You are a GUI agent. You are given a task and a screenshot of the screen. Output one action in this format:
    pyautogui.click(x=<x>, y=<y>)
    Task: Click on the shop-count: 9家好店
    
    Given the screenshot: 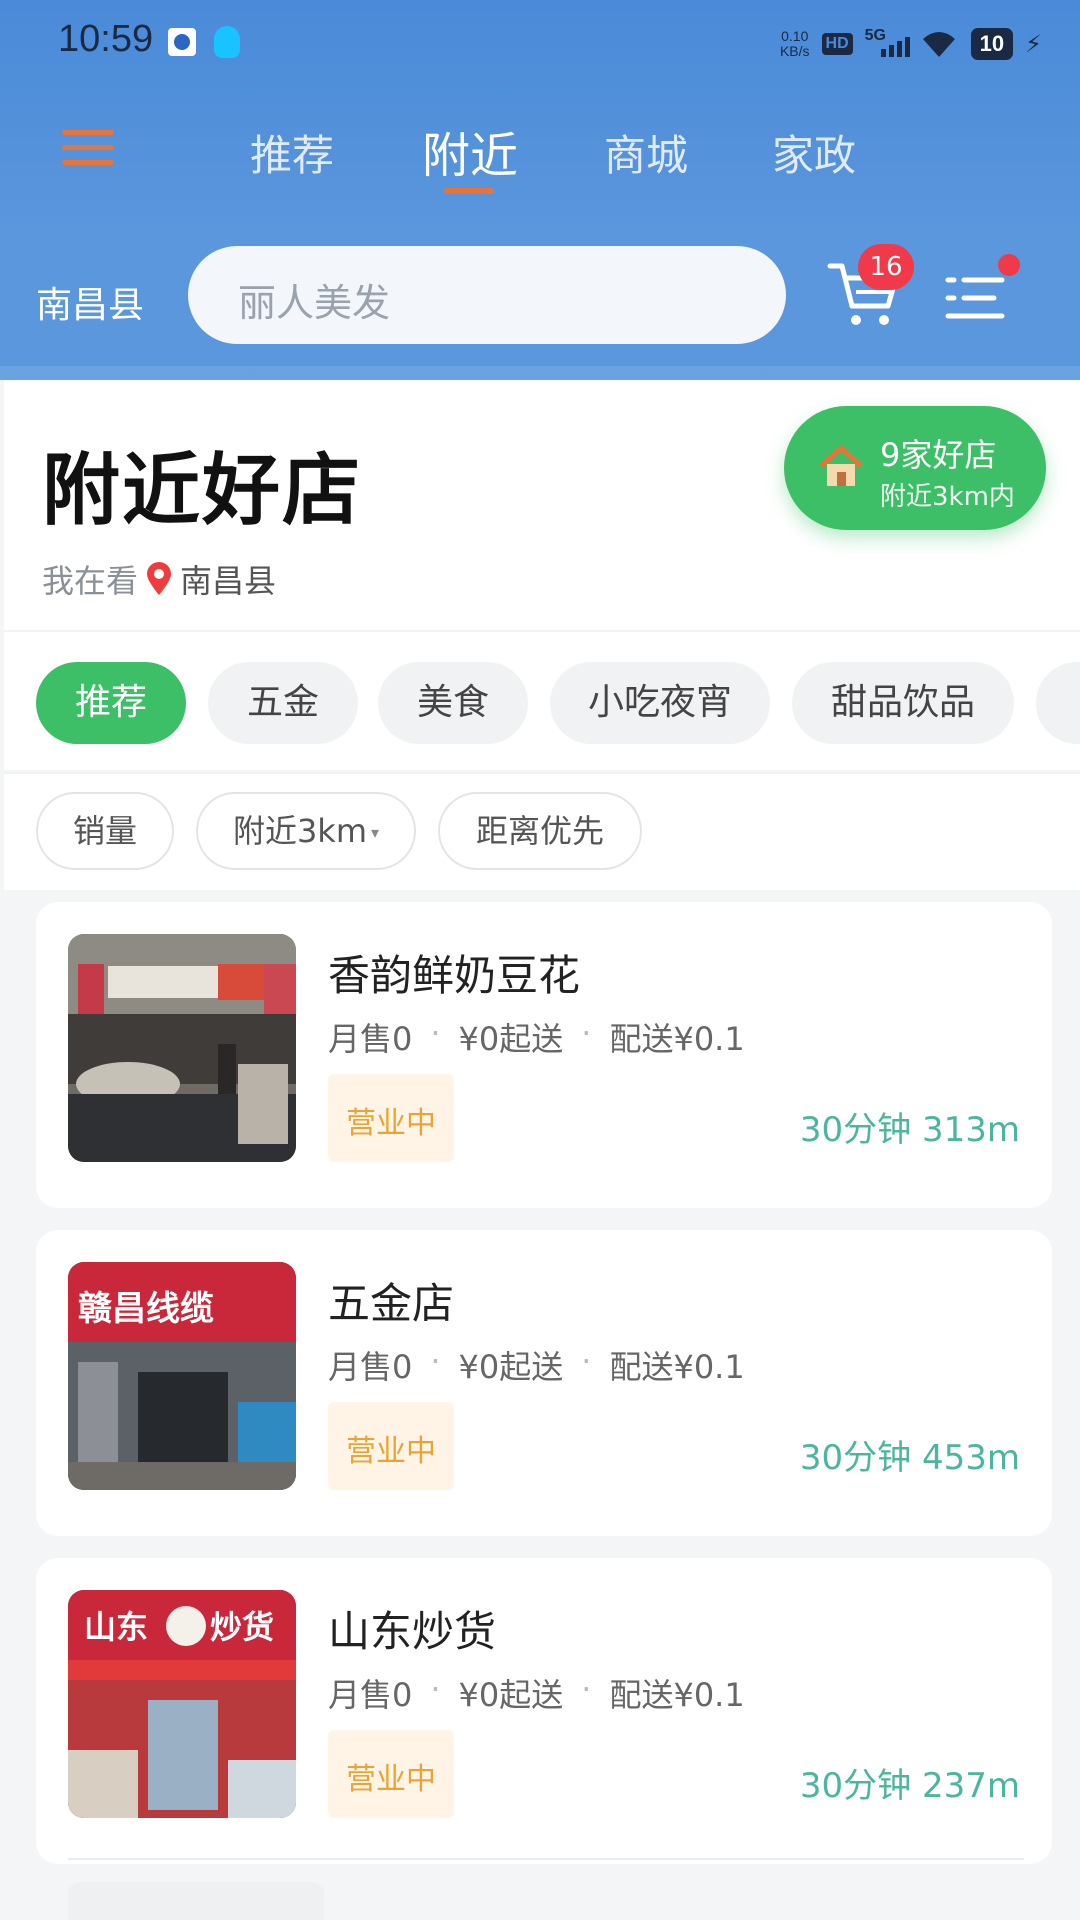 What is the action you would take?
    pyautogui.click(x=938, y=455)
    